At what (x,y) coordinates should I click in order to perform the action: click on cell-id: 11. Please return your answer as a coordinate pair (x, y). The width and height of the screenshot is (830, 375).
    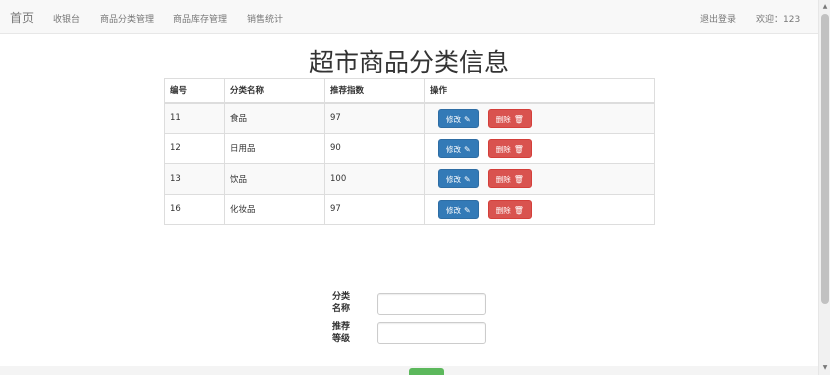
    Looking at the image, I should click on (194, 118).